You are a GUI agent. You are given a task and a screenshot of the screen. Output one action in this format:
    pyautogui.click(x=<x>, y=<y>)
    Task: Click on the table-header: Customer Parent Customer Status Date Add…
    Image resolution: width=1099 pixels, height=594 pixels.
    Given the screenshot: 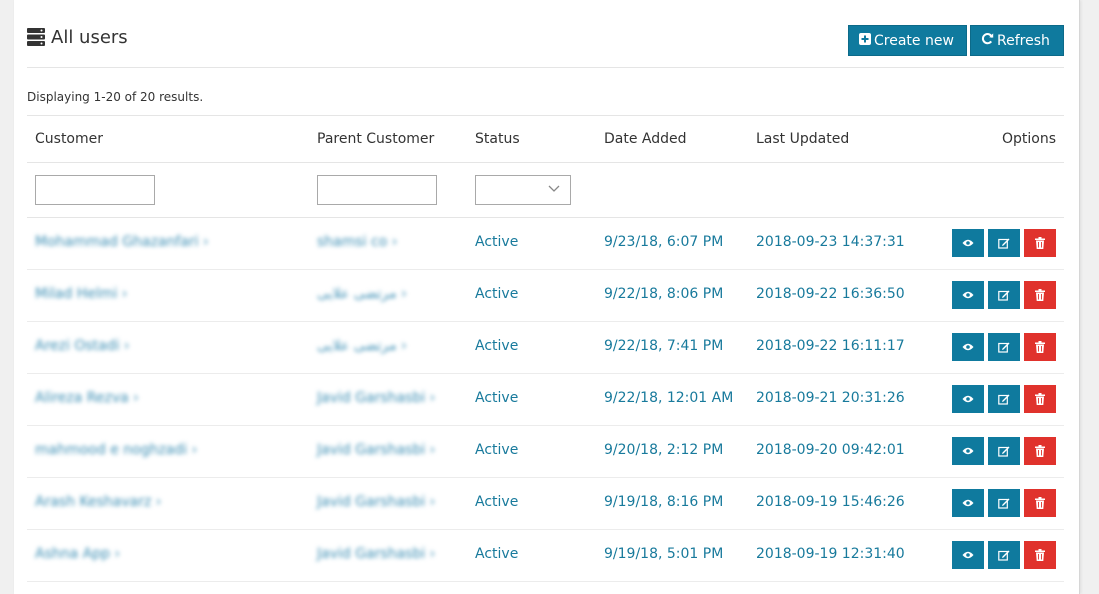 What is the action you would take?
    pyautogui.click(x=545, y=139)
    